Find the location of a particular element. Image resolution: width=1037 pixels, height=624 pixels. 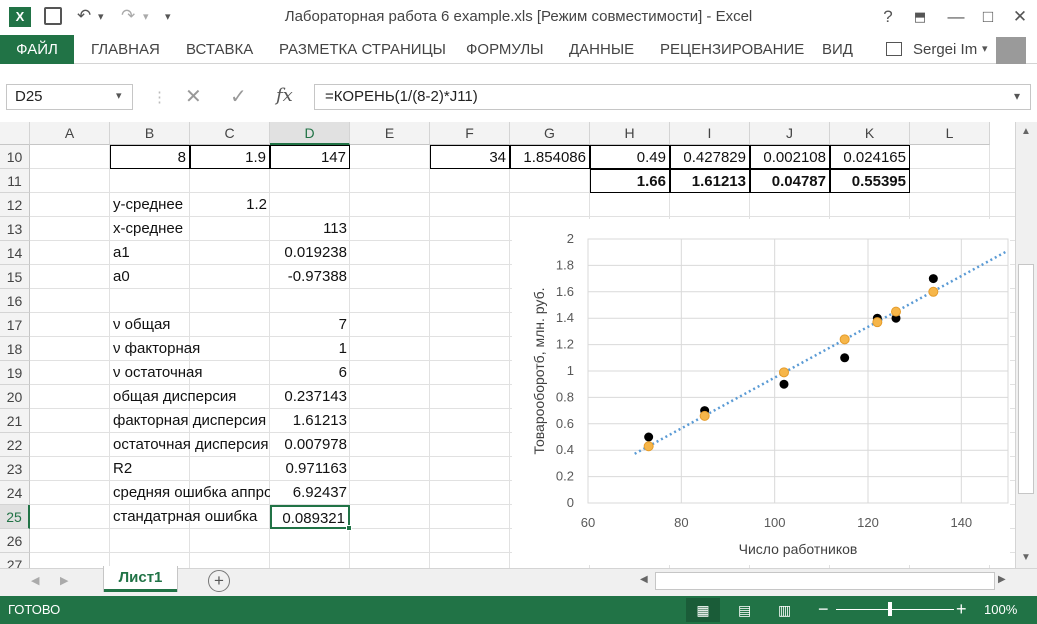

column-header-d: D is located at coordinates (310, 133).